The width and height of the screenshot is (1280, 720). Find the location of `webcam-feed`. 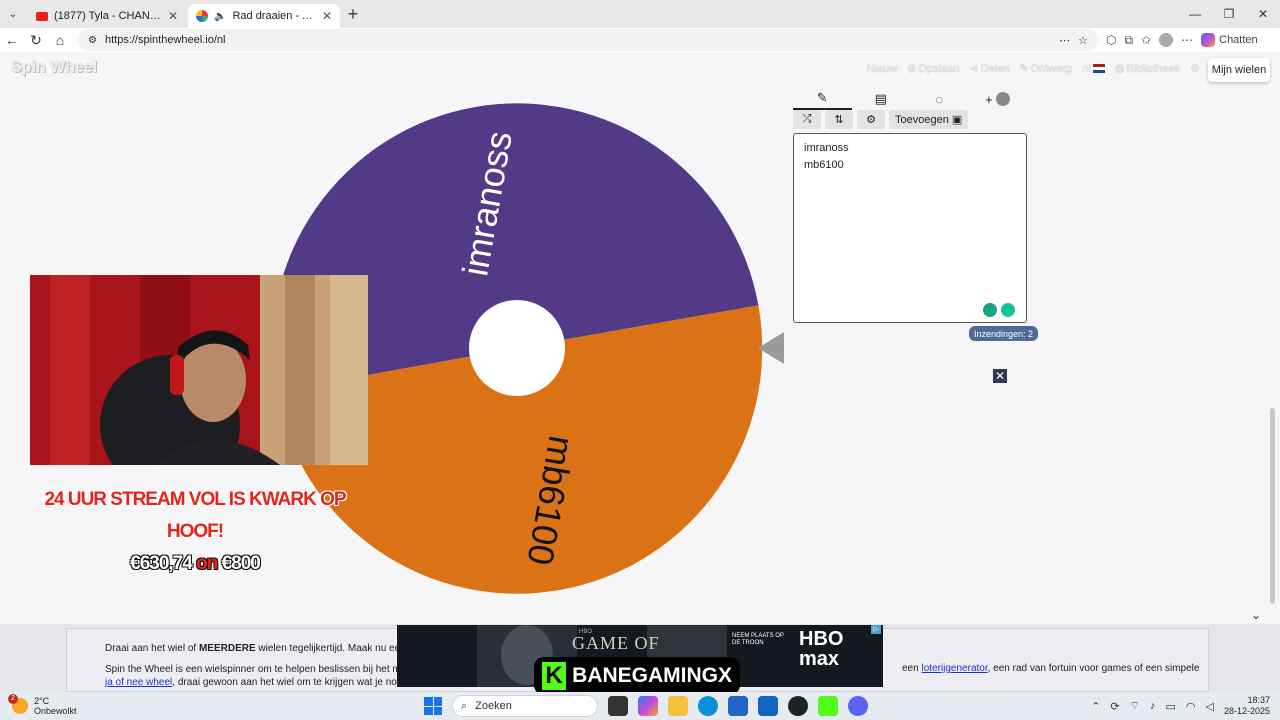

webcam-feed is located at coordinates (199, 370).